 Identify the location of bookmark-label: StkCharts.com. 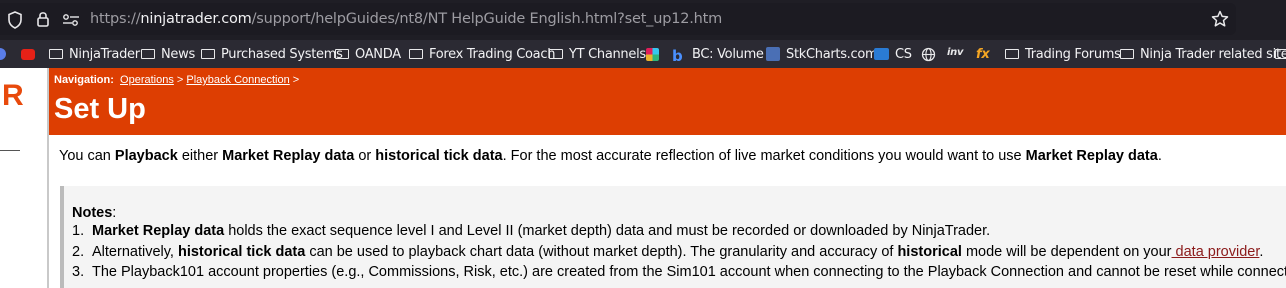
(832, 54).